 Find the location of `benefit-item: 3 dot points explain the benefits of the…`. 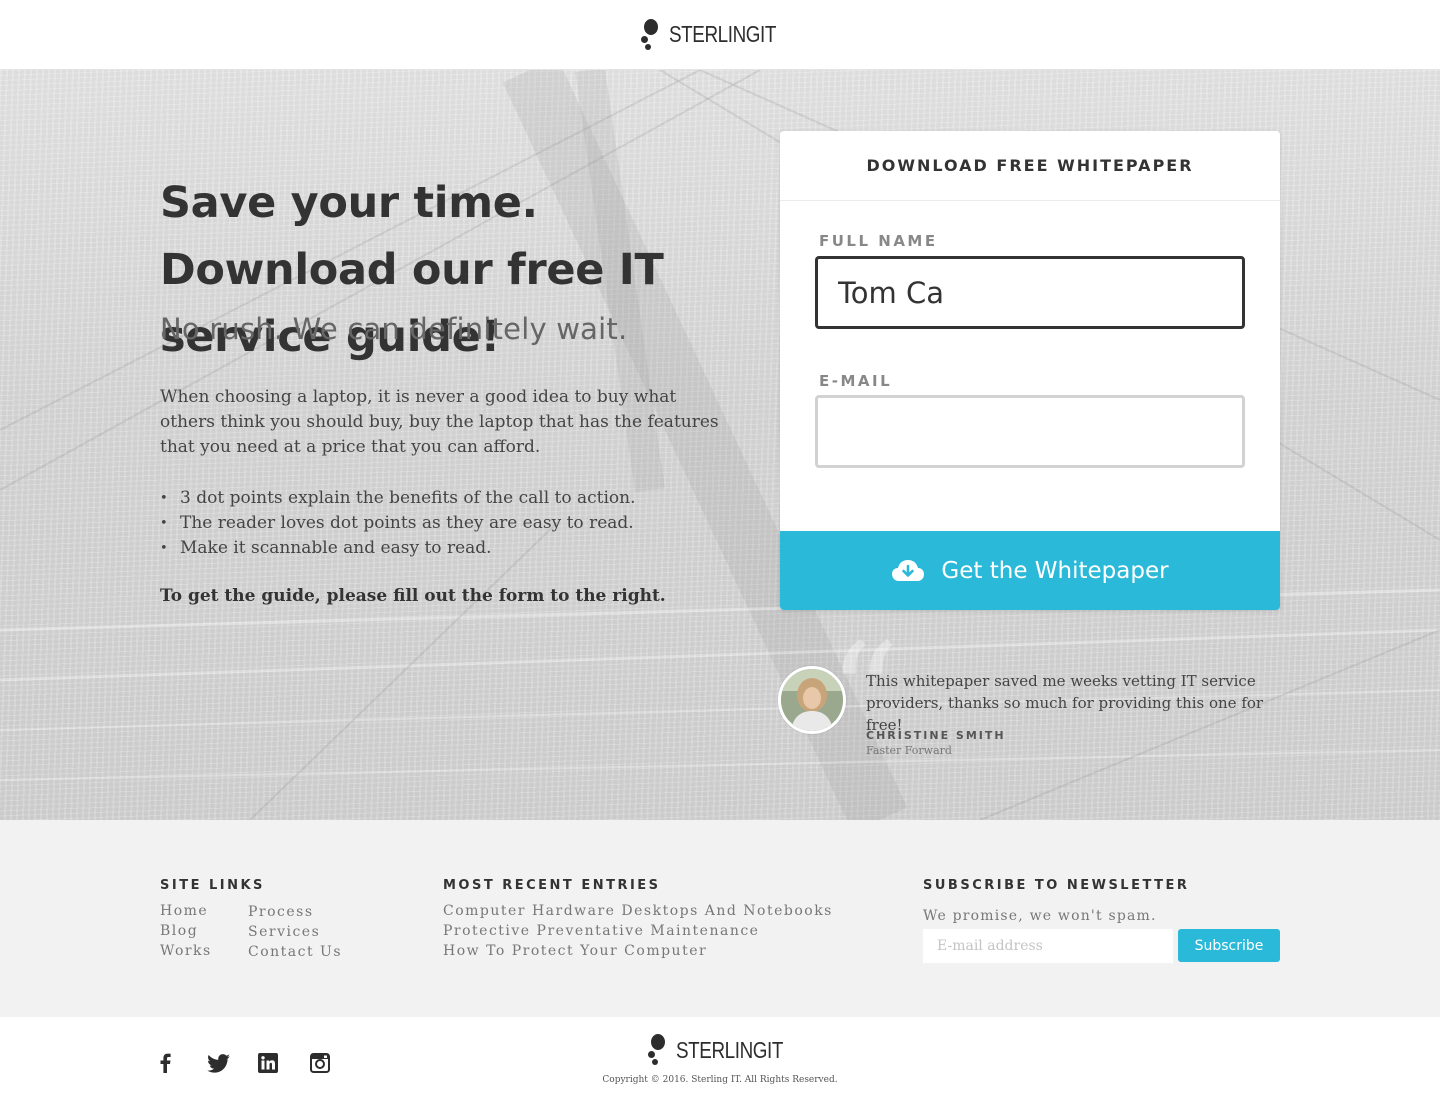

benefit-item: 3 dot points explain the benefits of the… is located at coordinates (398, 498).